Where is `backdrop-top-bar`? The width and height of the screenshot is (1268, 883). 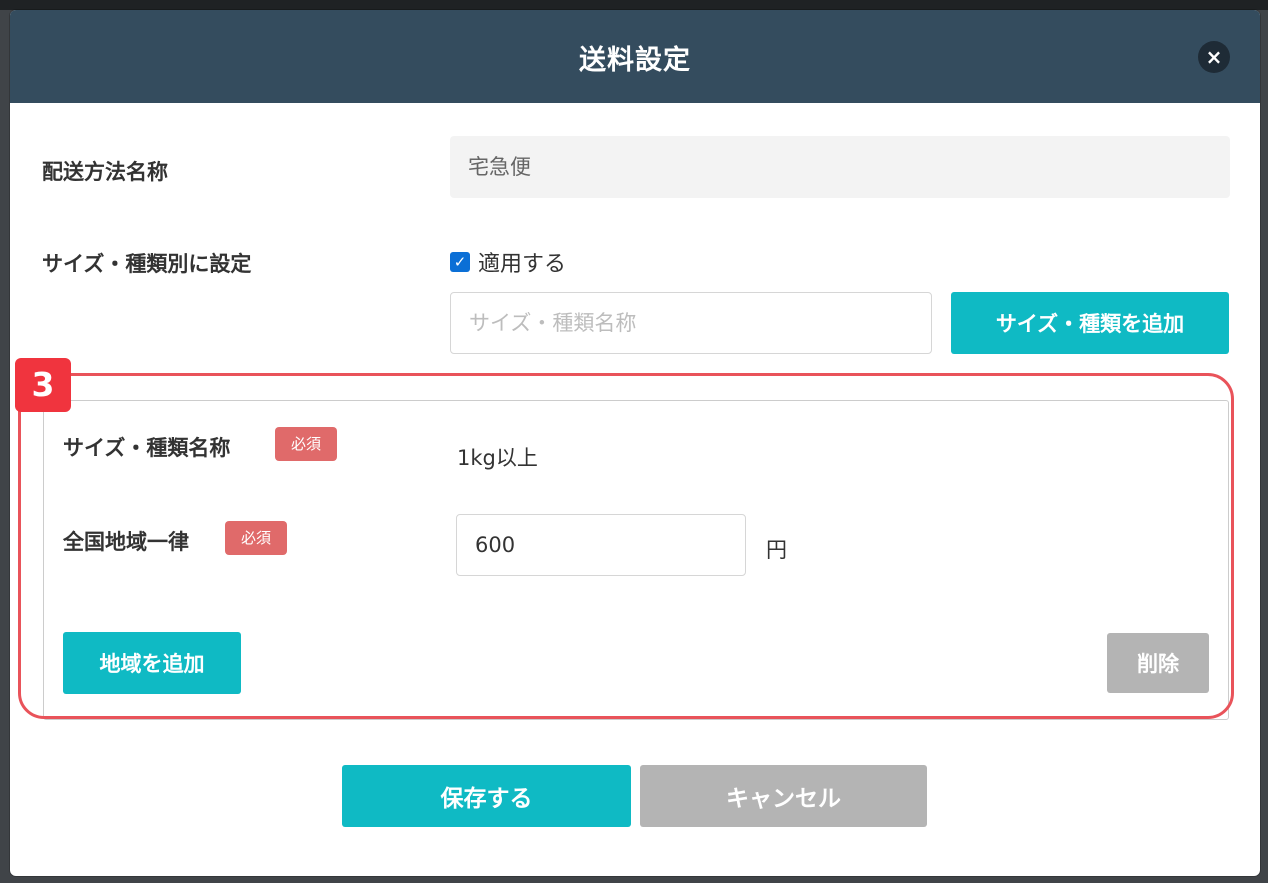
backdrop-top-bar is located at coordinates (634, 5).